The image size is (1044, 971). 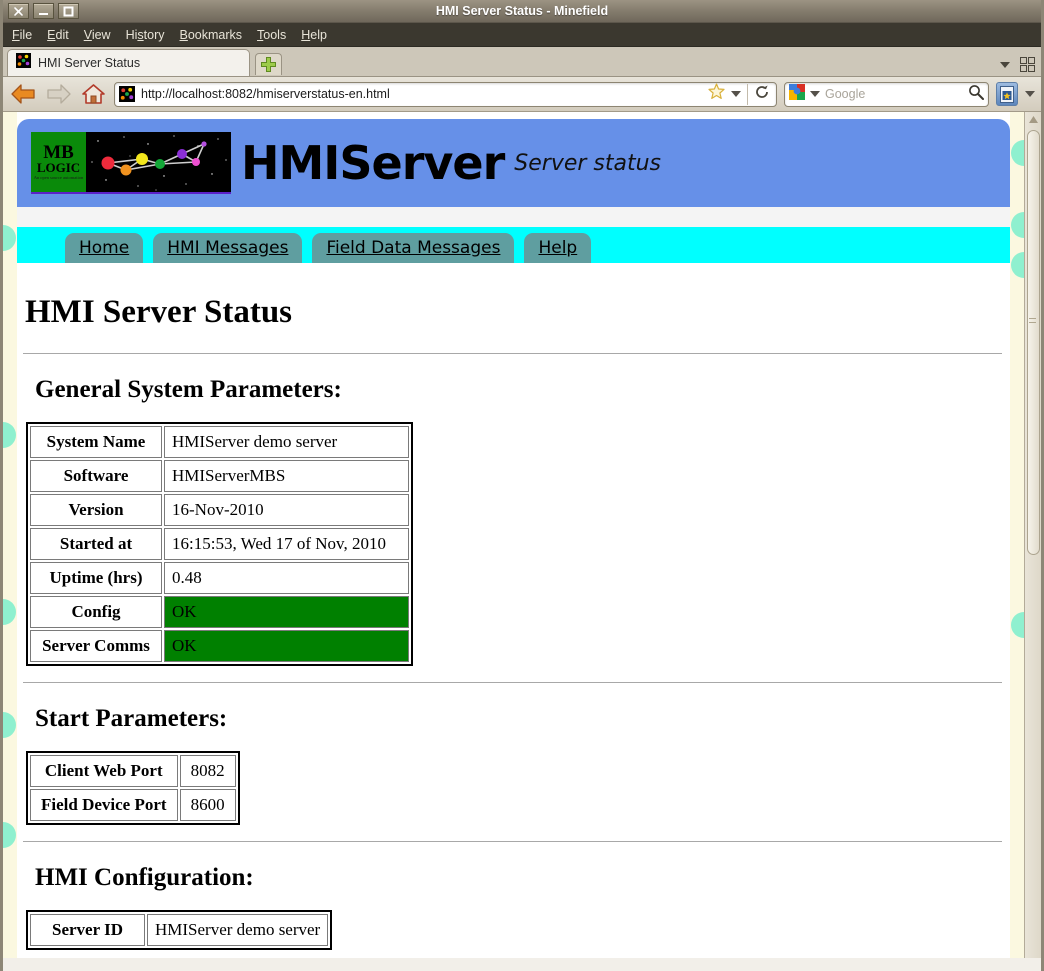 I want to click on table-row: Config OK, so click(x=219, y=612).